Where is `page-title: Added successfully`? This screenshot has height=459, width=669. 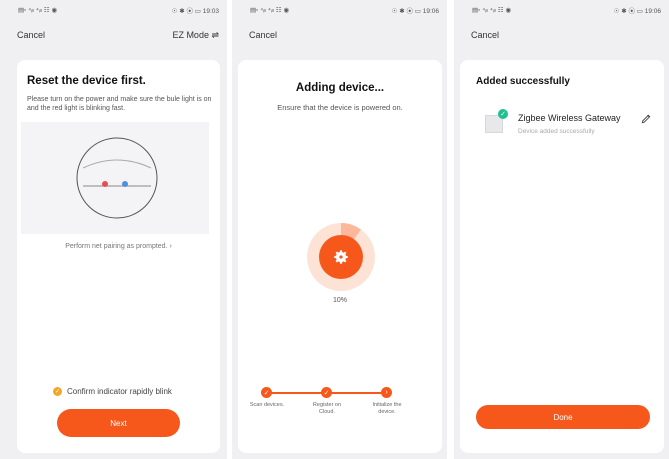
page-title: Added successfully is located at coordinates (523, 81).